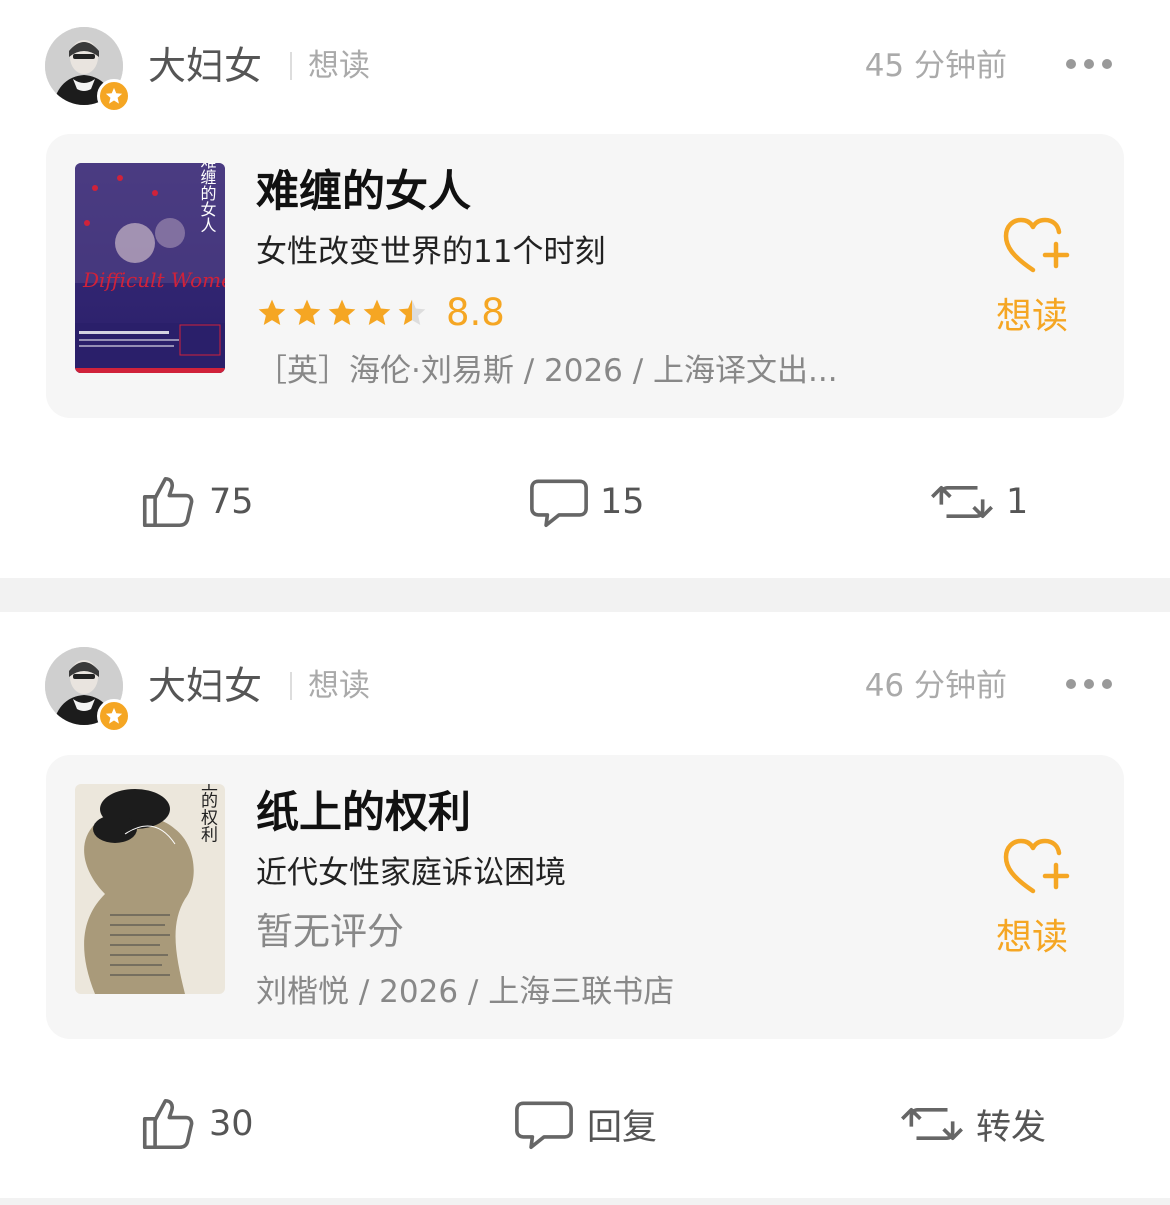 This screenshot has height=1205, width=1170. I want to click on post-actions: 30 回复 转发, so click(585, 1124).